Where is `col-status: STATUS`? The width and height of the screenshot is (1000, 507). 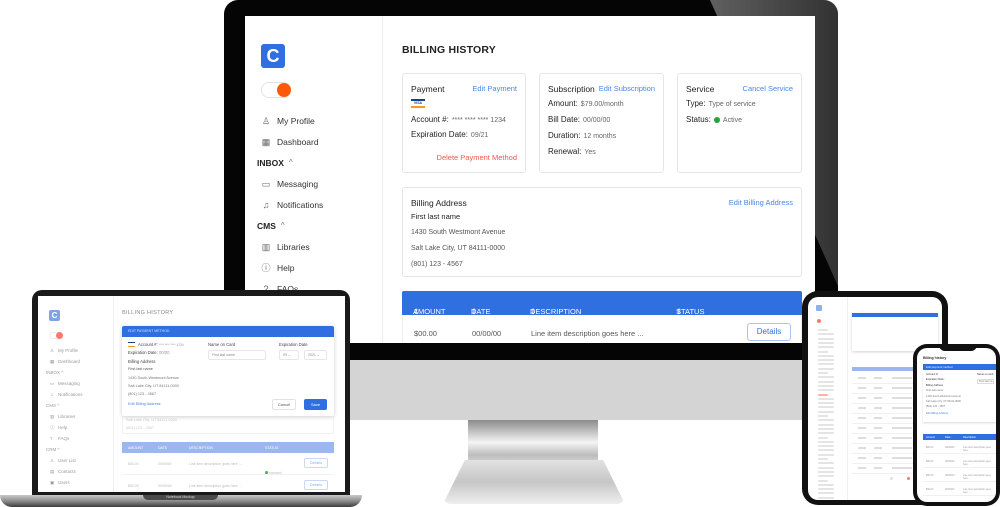 col-status: STATUS is located at coordinates (271, 448).